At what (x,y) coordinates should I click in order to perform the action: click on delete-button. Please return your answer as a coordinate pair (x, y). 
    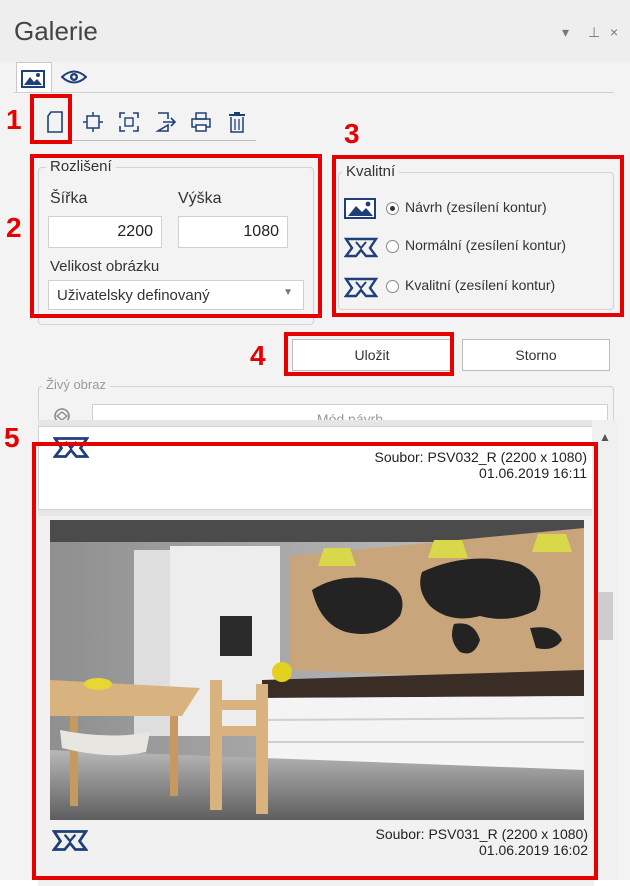
    Looking at the image, I should click on (237, 122).